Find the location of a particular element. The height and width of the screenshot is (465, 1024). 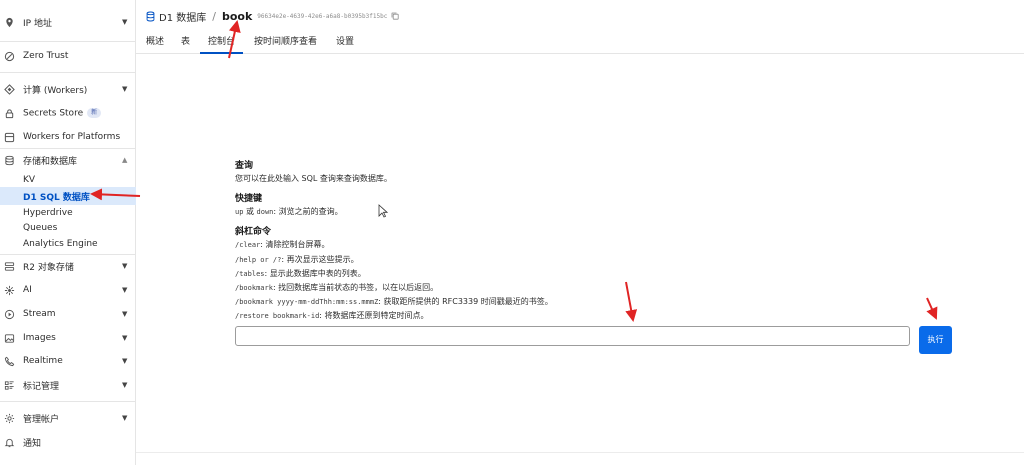

tab-settings: 设置 is located at coordinates (345, 44).